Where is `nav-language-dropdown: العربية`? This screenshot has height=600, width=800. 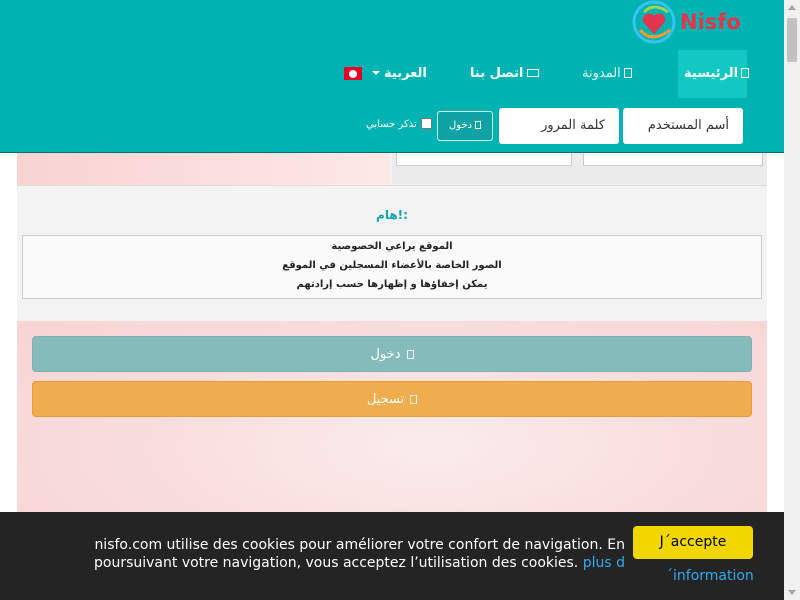 nav-language-dropdown: العربية is located at coordinates (399, 74).